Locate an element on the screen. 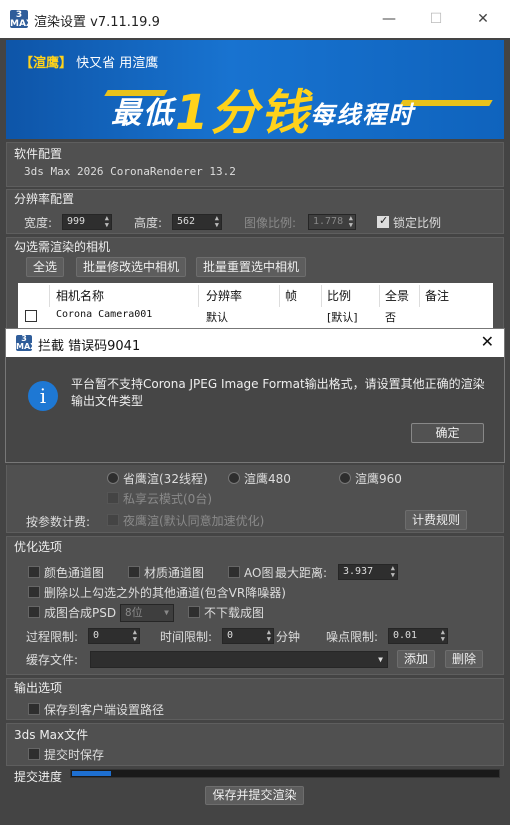 Image resolution: width=510 pixels, height=825 pixels. process-limit-input: 0 ▲ ▼ is located at coordinates (114, 636).